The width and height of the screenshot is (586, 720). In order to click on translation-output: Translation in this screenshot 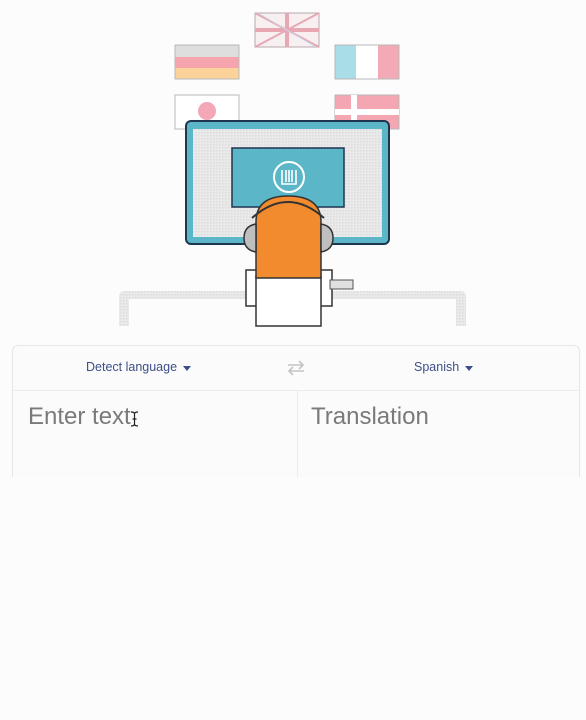, I will do `click(438, 438)`.